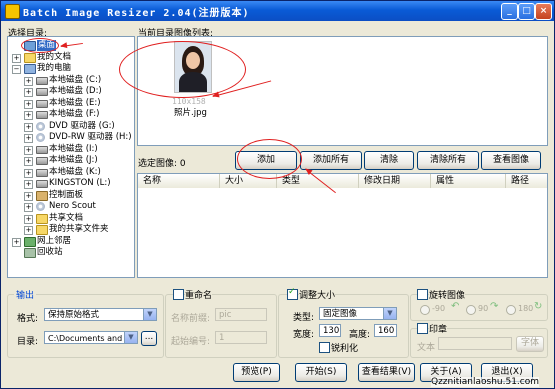  Describe the element at coordinates (475, 343) in the screenshot. I see `stamp-text-input` at that location.